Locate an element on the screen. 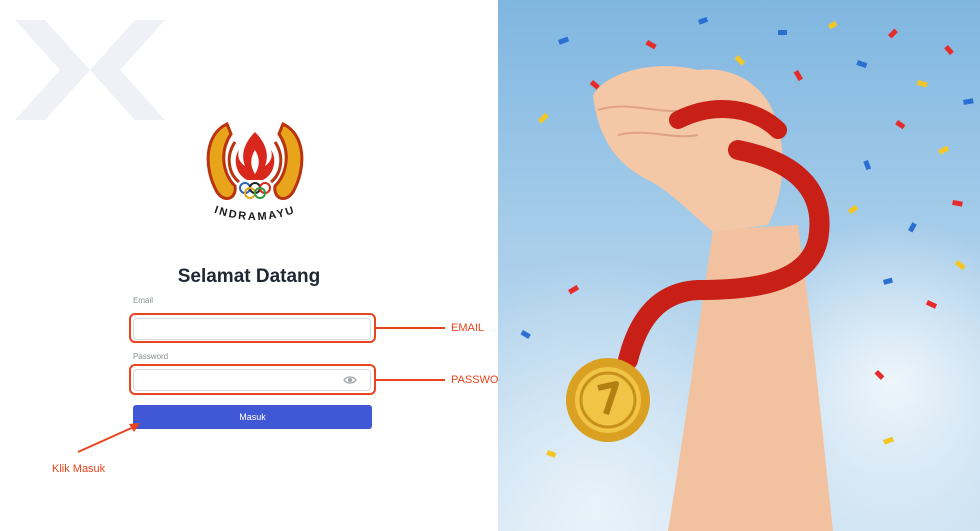 The image size is (980, 531). password-annotation: PASSWORD is located at coordinates (474, 380).